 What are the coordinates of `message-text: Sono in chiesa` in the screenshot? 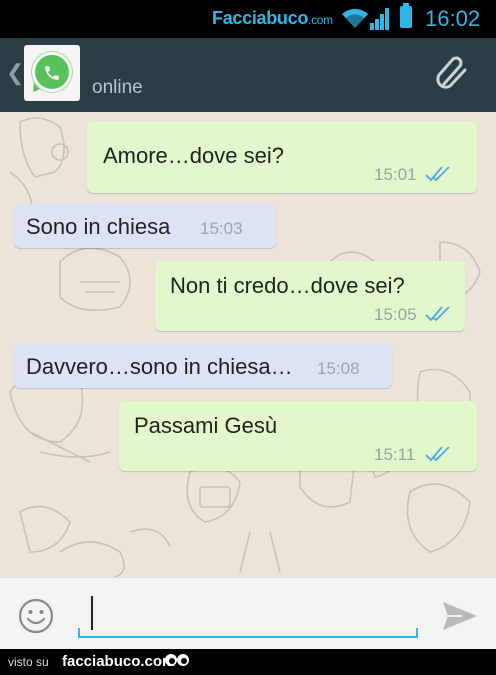 It's located at (98, 226).